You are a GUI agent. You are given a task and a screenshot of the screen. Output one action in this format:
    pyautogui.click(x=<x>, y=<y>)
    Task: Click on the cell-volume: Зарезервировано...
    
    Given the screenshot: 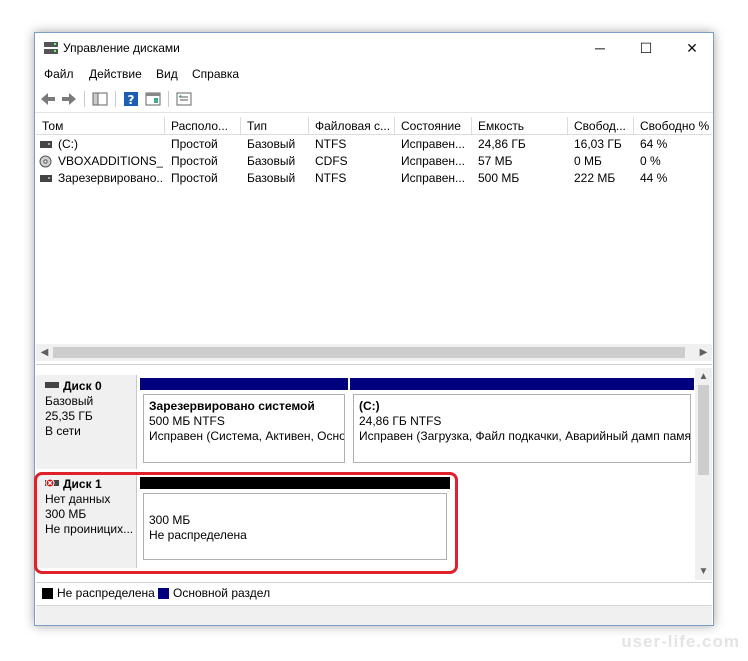 What is the action you would take?
    pyautogui.click(x=110, y=178)
    